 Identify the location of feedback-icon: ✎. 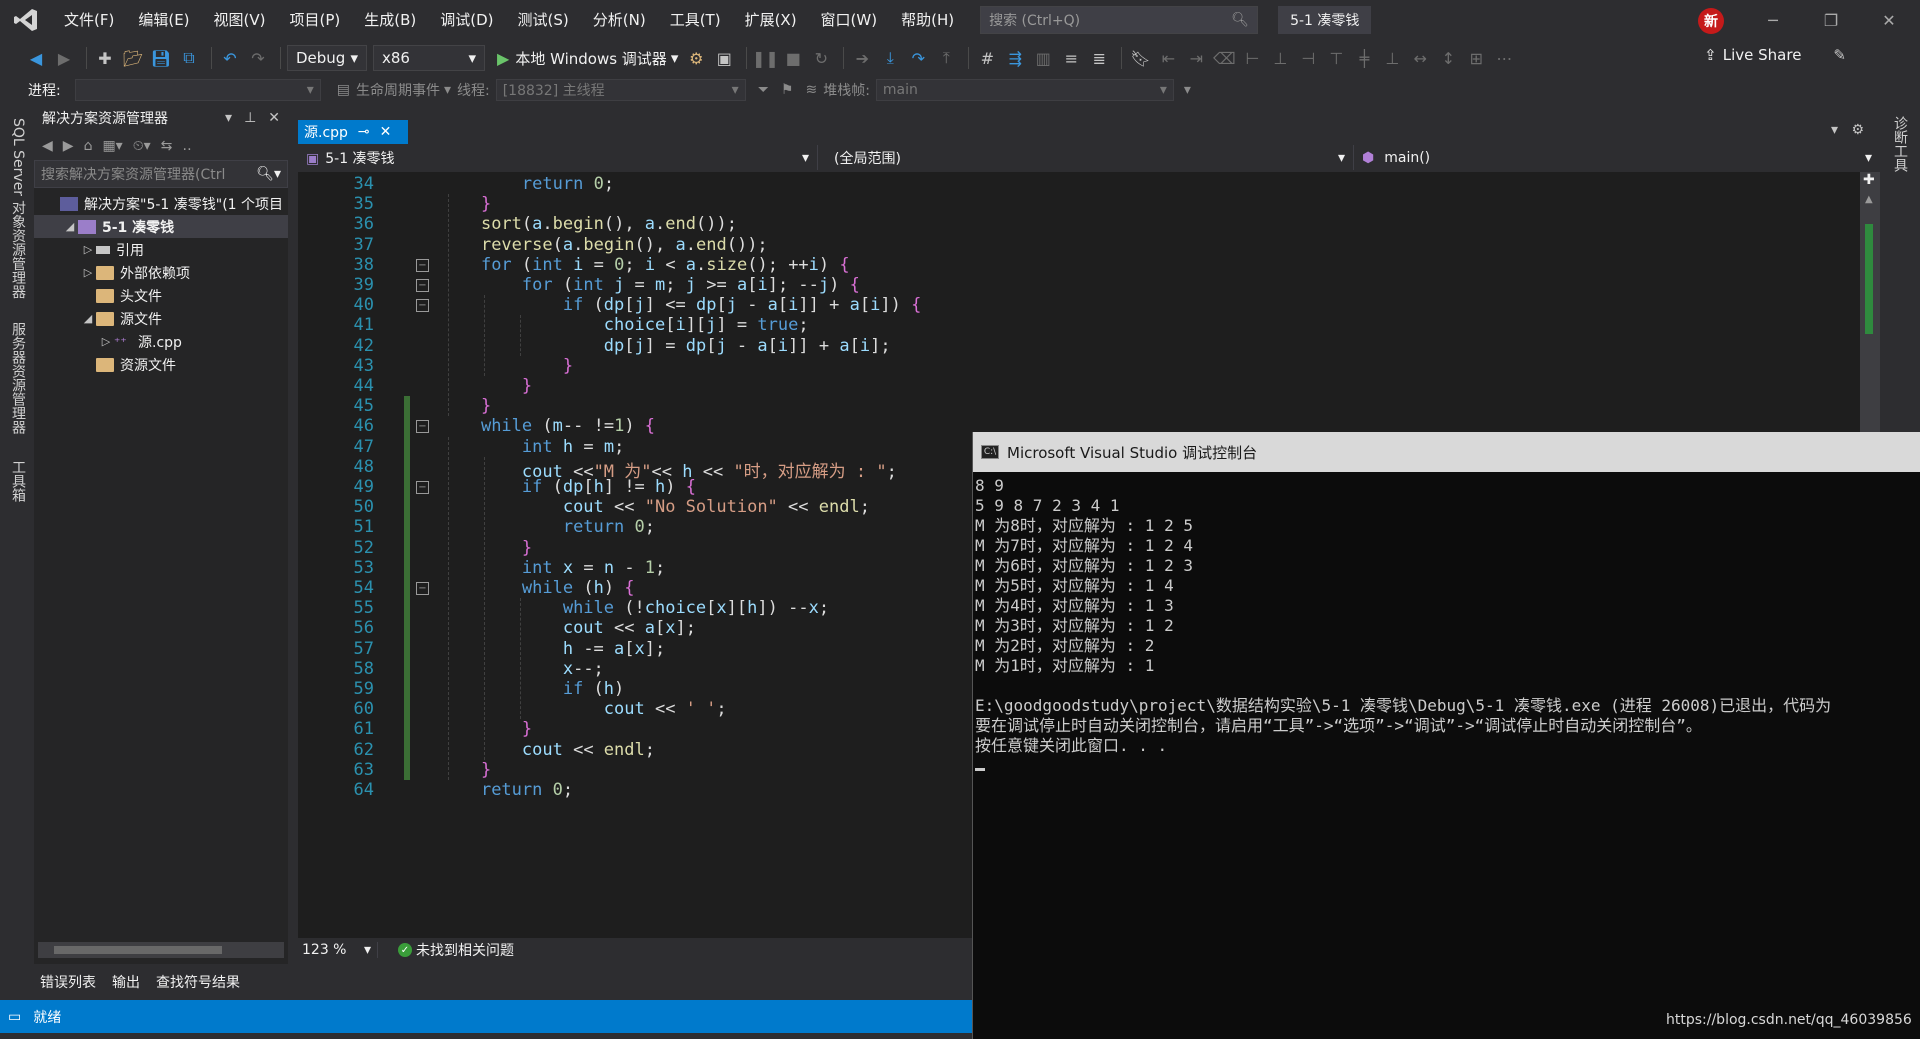
(1839, 55).